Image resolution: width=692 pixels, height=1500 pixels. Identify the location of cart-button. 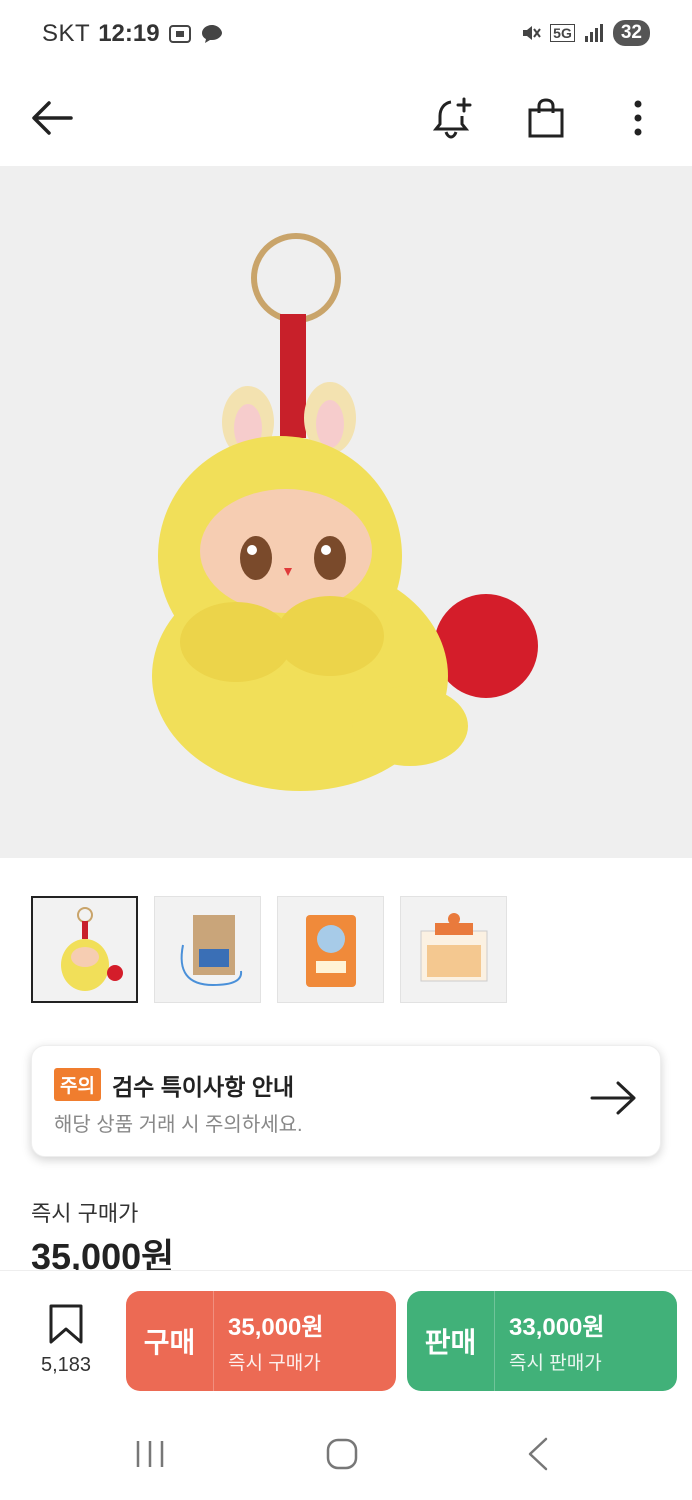
(546, 118).